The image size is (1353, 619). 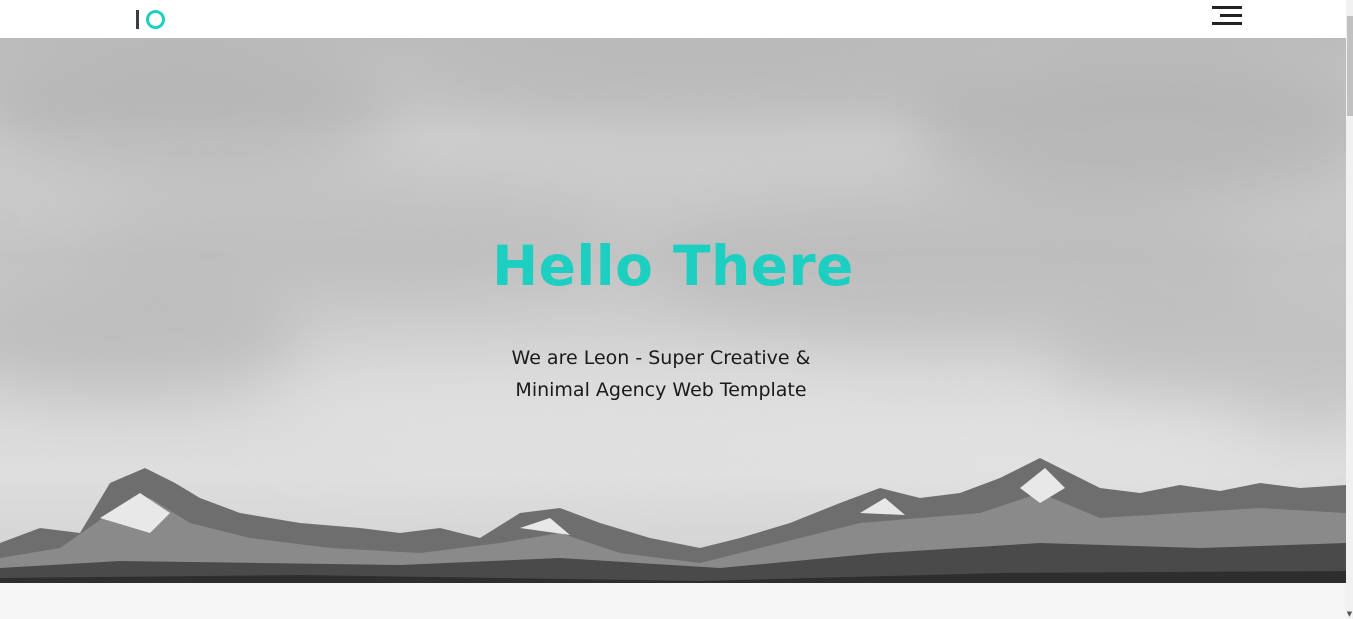 What do you see at coordinates (1349, 614) in the screenshot?
I see `scroll-down-arrow-icon: ▼` at bounding box center [1349, 614].